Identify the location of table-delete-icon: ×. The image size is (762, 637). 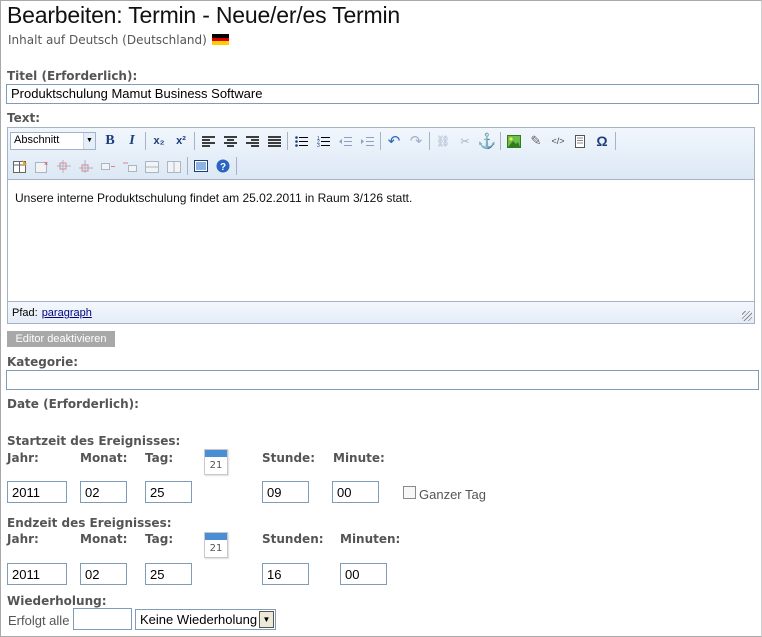
(42, 166).